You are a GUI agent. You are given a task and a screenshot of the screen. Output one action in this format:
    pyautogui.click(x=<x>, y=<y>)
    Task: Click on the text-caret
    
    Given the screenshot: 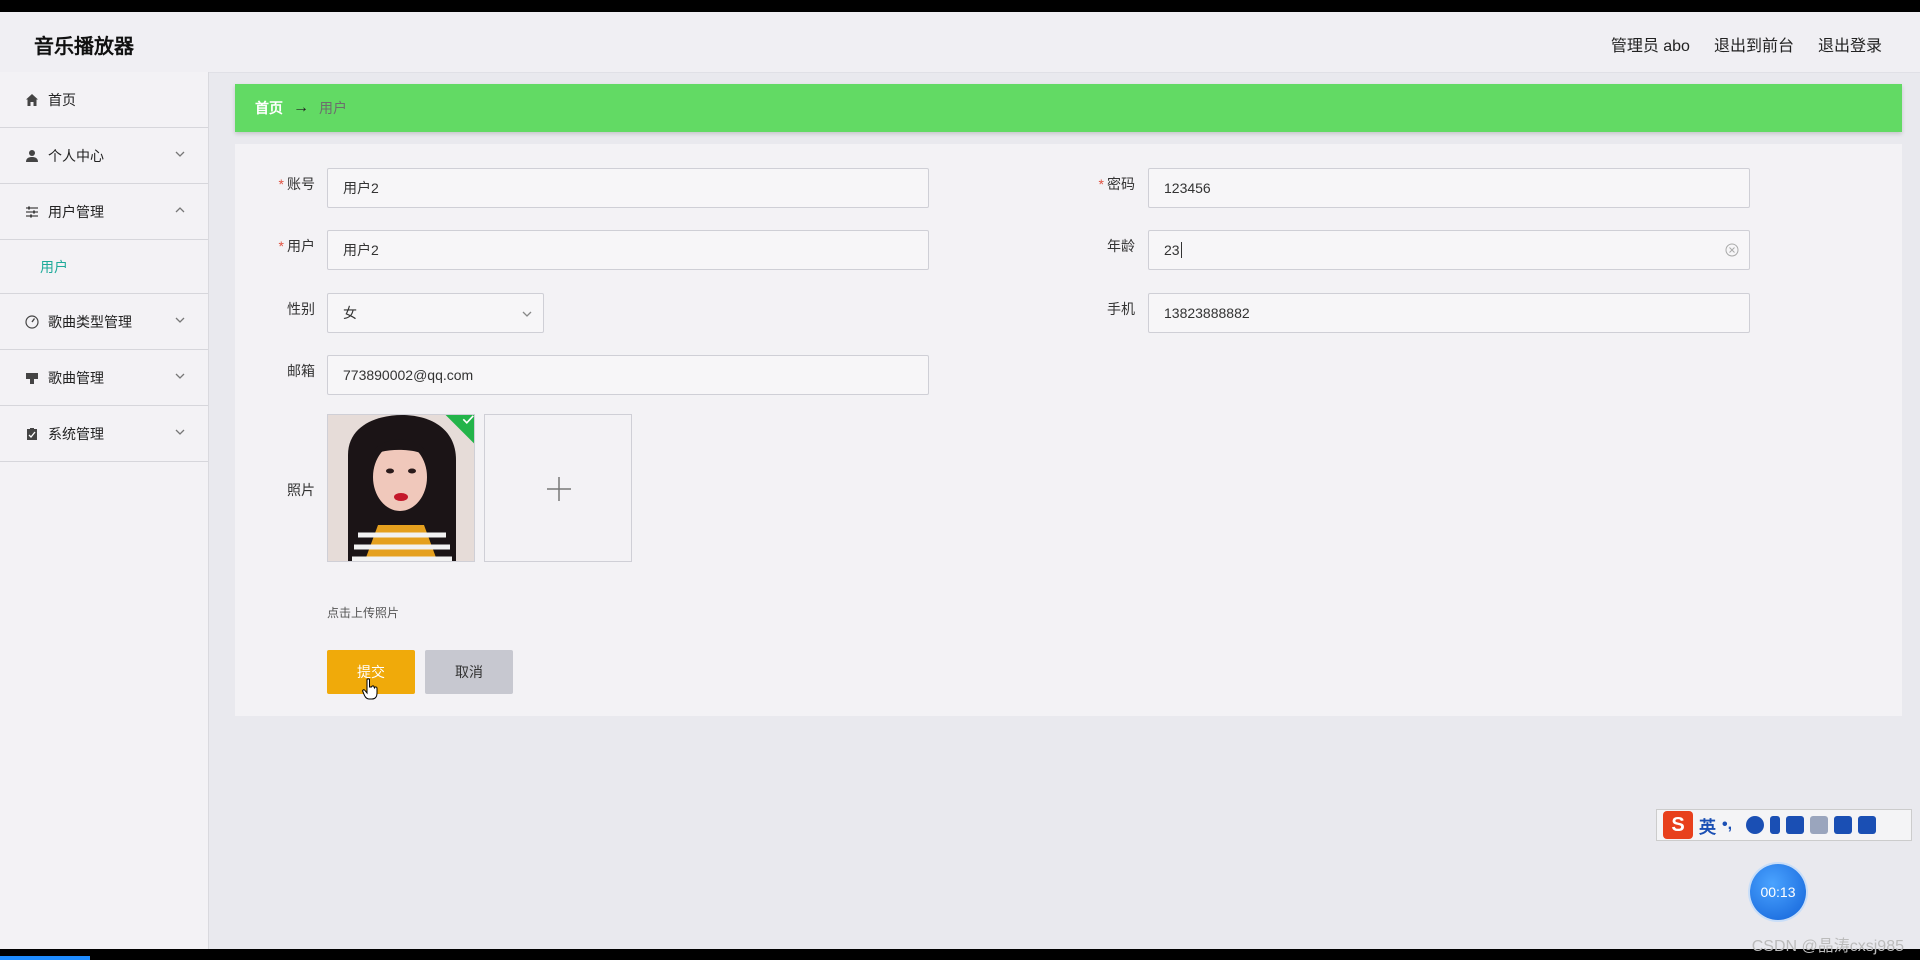 What is the action you would take?
    pyautogui.click(x=1181, y=250)
    